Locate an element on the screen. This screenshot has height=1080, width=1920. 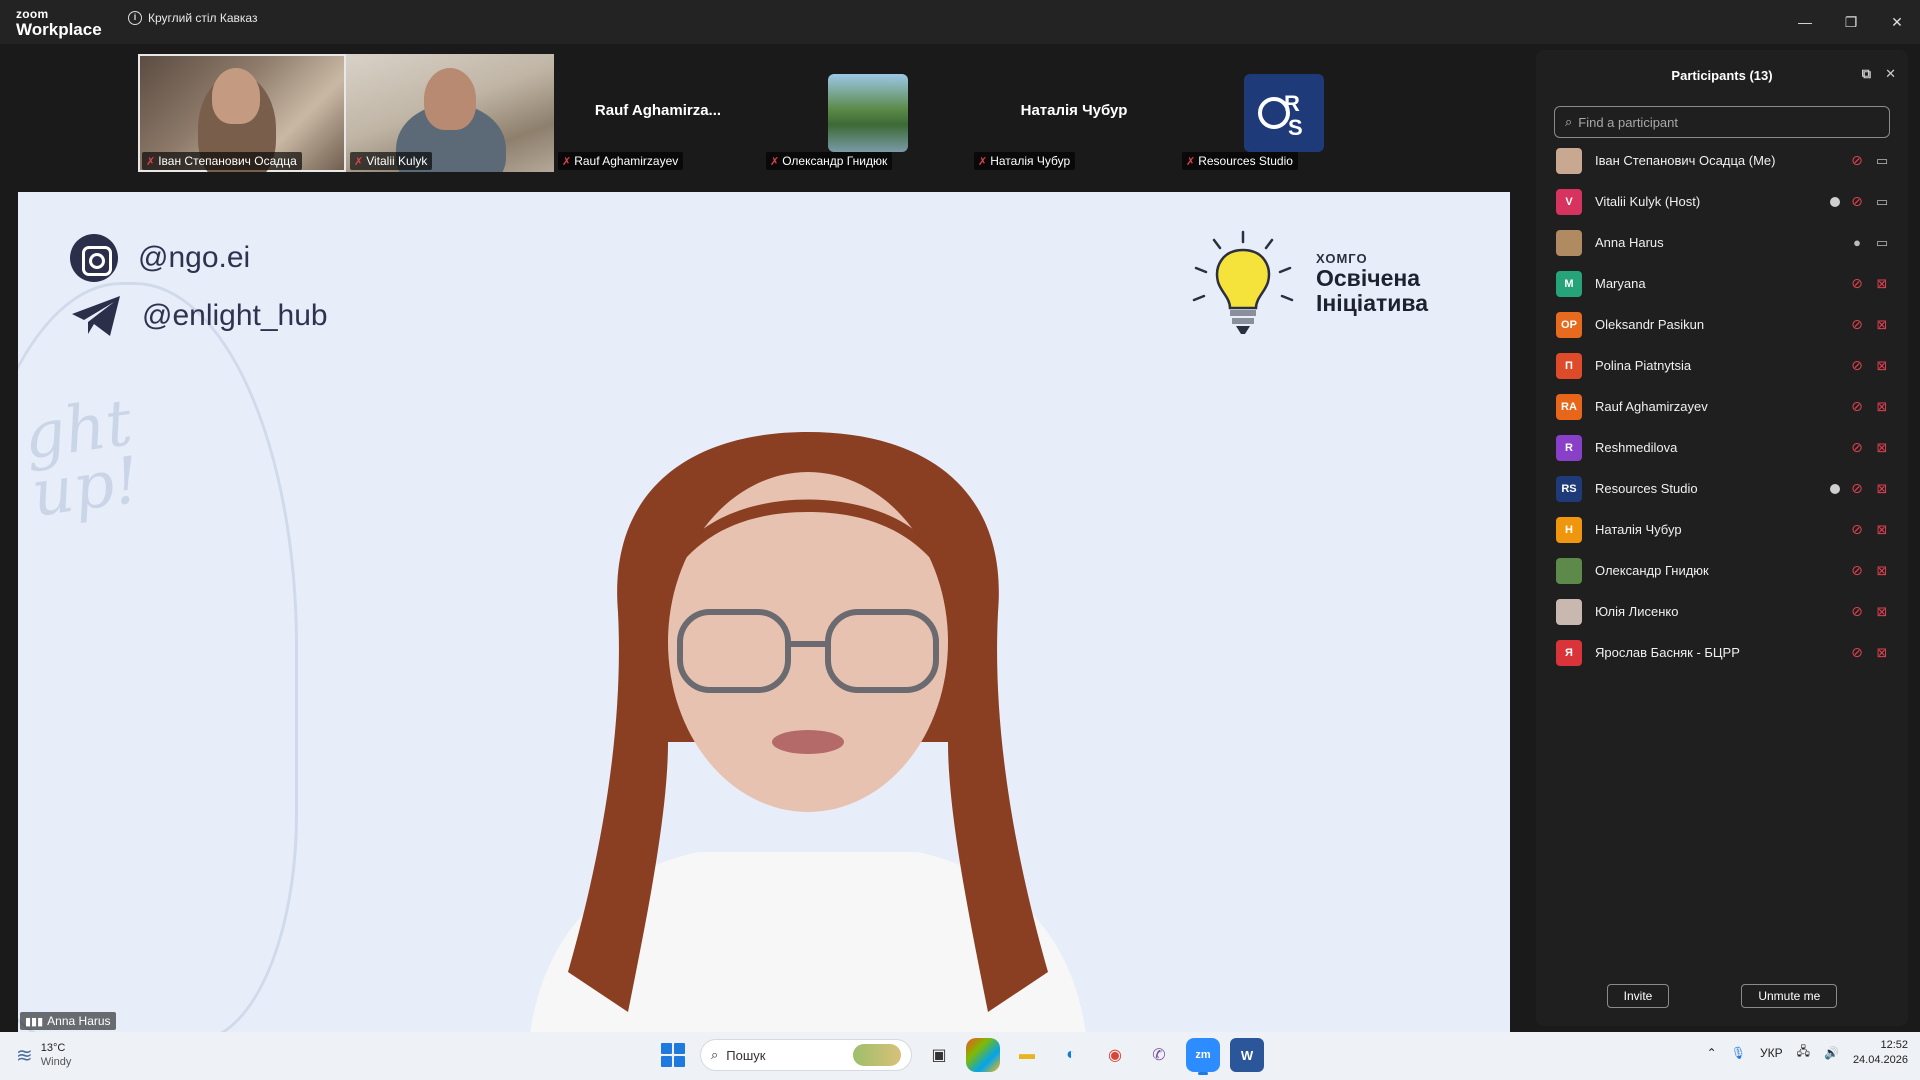
thumbnail-name-tag: ✗ Іван Степанович Осадца is located at coordinates (222, 161).